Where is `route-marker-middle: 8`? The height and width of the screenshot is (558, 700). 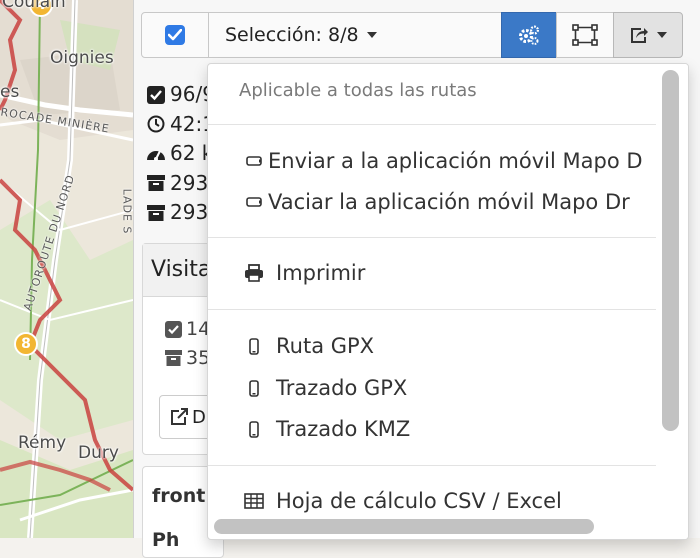 route-marker-middle: 8 is located at coordinates (26, 344).